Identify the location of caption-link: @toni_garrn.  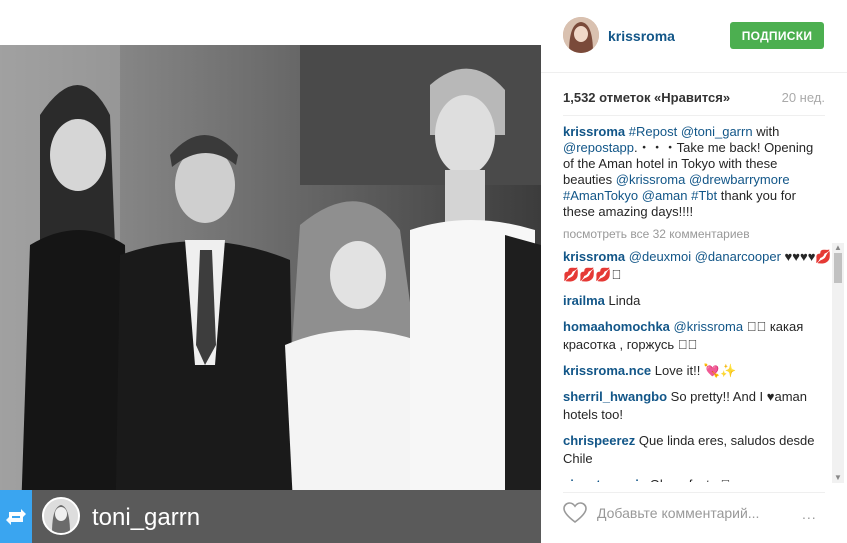
(717, 131).